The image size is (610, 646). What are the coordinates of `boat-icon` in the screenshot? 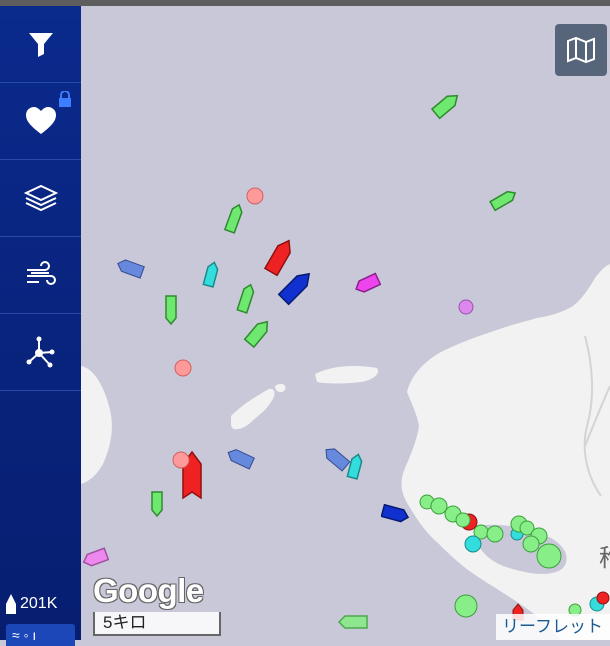 It's located at (11, 604).